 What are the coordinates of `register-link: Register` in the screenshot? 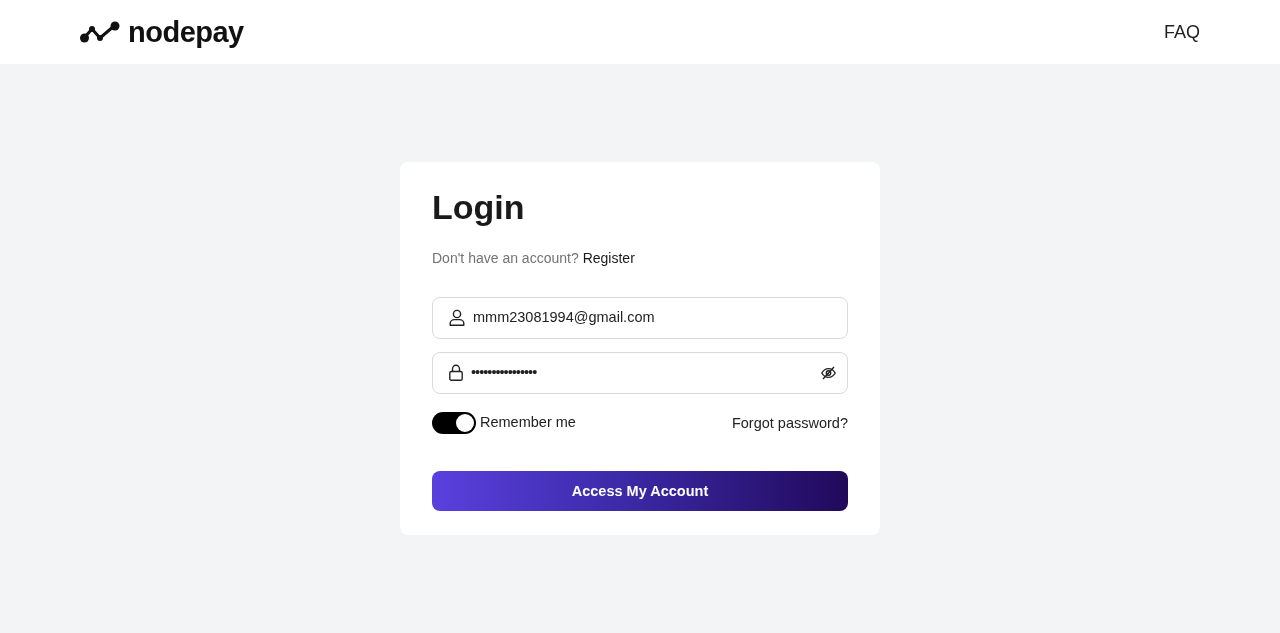 It's located at (608, 257).